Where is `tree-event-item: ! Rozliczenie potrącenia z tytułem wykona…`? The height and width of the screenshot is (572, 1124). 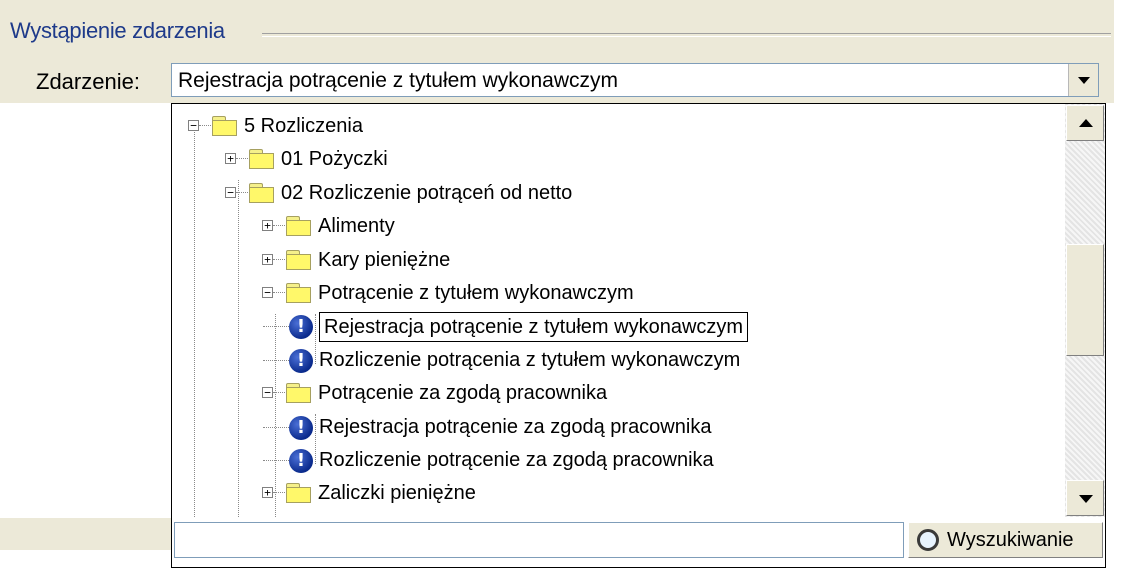
tree-event-item: ! Rozliczenie potrącenia z tytułem wykona… is located at coordinates (618, 361).